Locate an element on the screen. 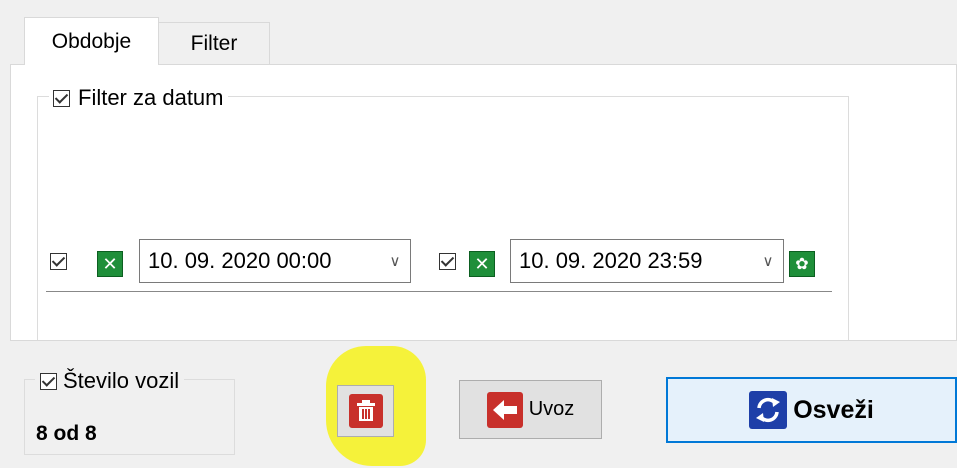  from-date-picker: 10. 09. 2020 00:00 ∨ is located at coordinates (275, 261).